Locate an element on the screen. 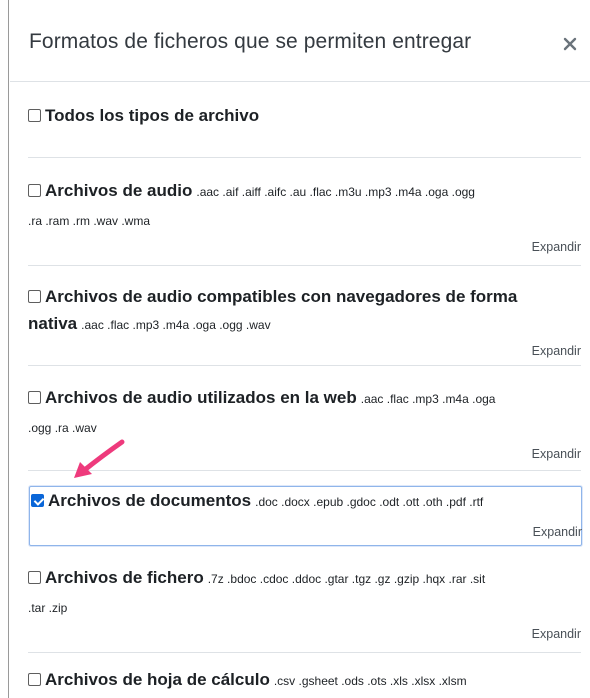  checkbox-archives is located at coordinates (34, 577).